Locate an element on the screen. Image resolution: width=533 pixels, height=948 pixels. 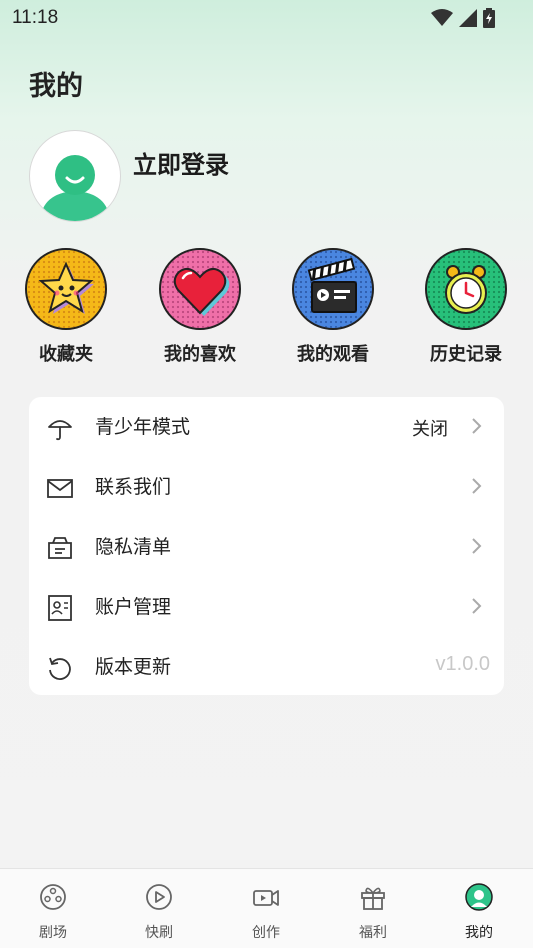
clapperboard-icon is located at coordinates (333, 289).